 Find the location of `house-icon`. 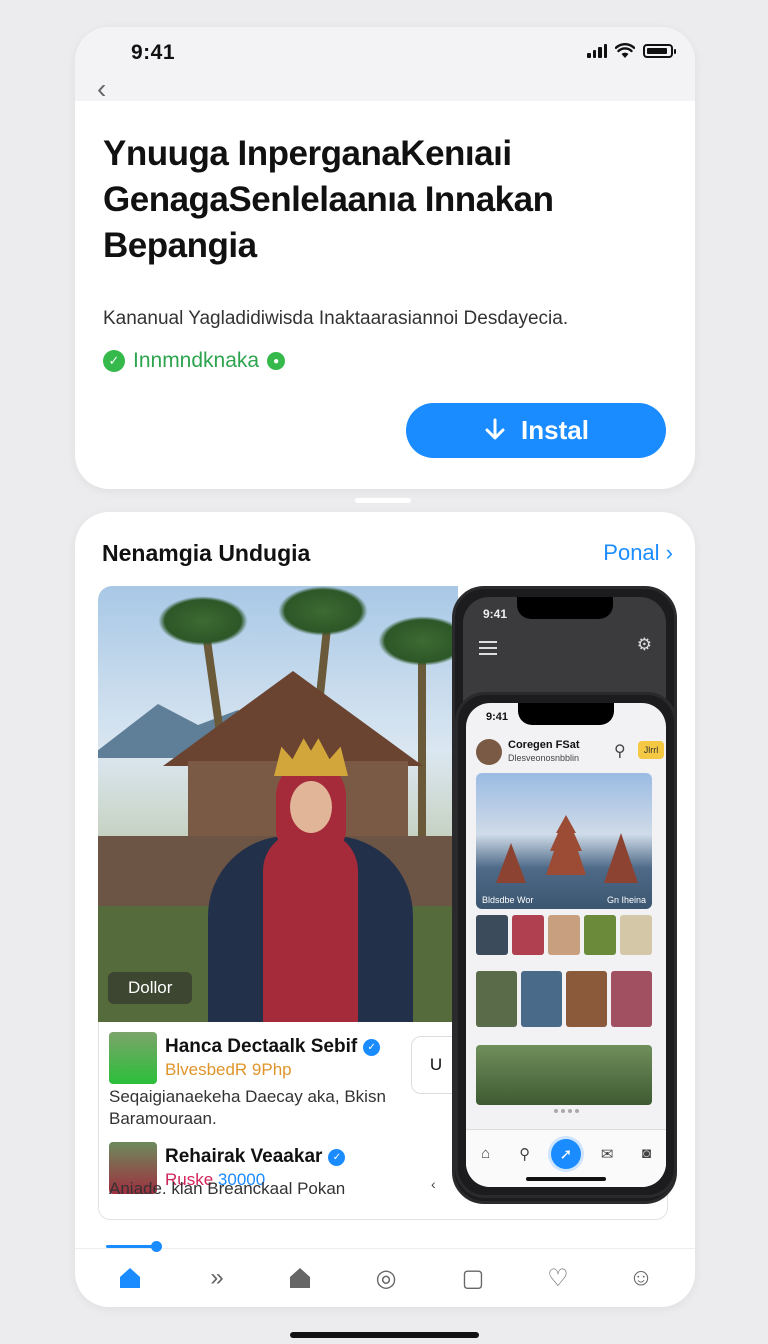

house-icon is located at coordinates (300, 1278).